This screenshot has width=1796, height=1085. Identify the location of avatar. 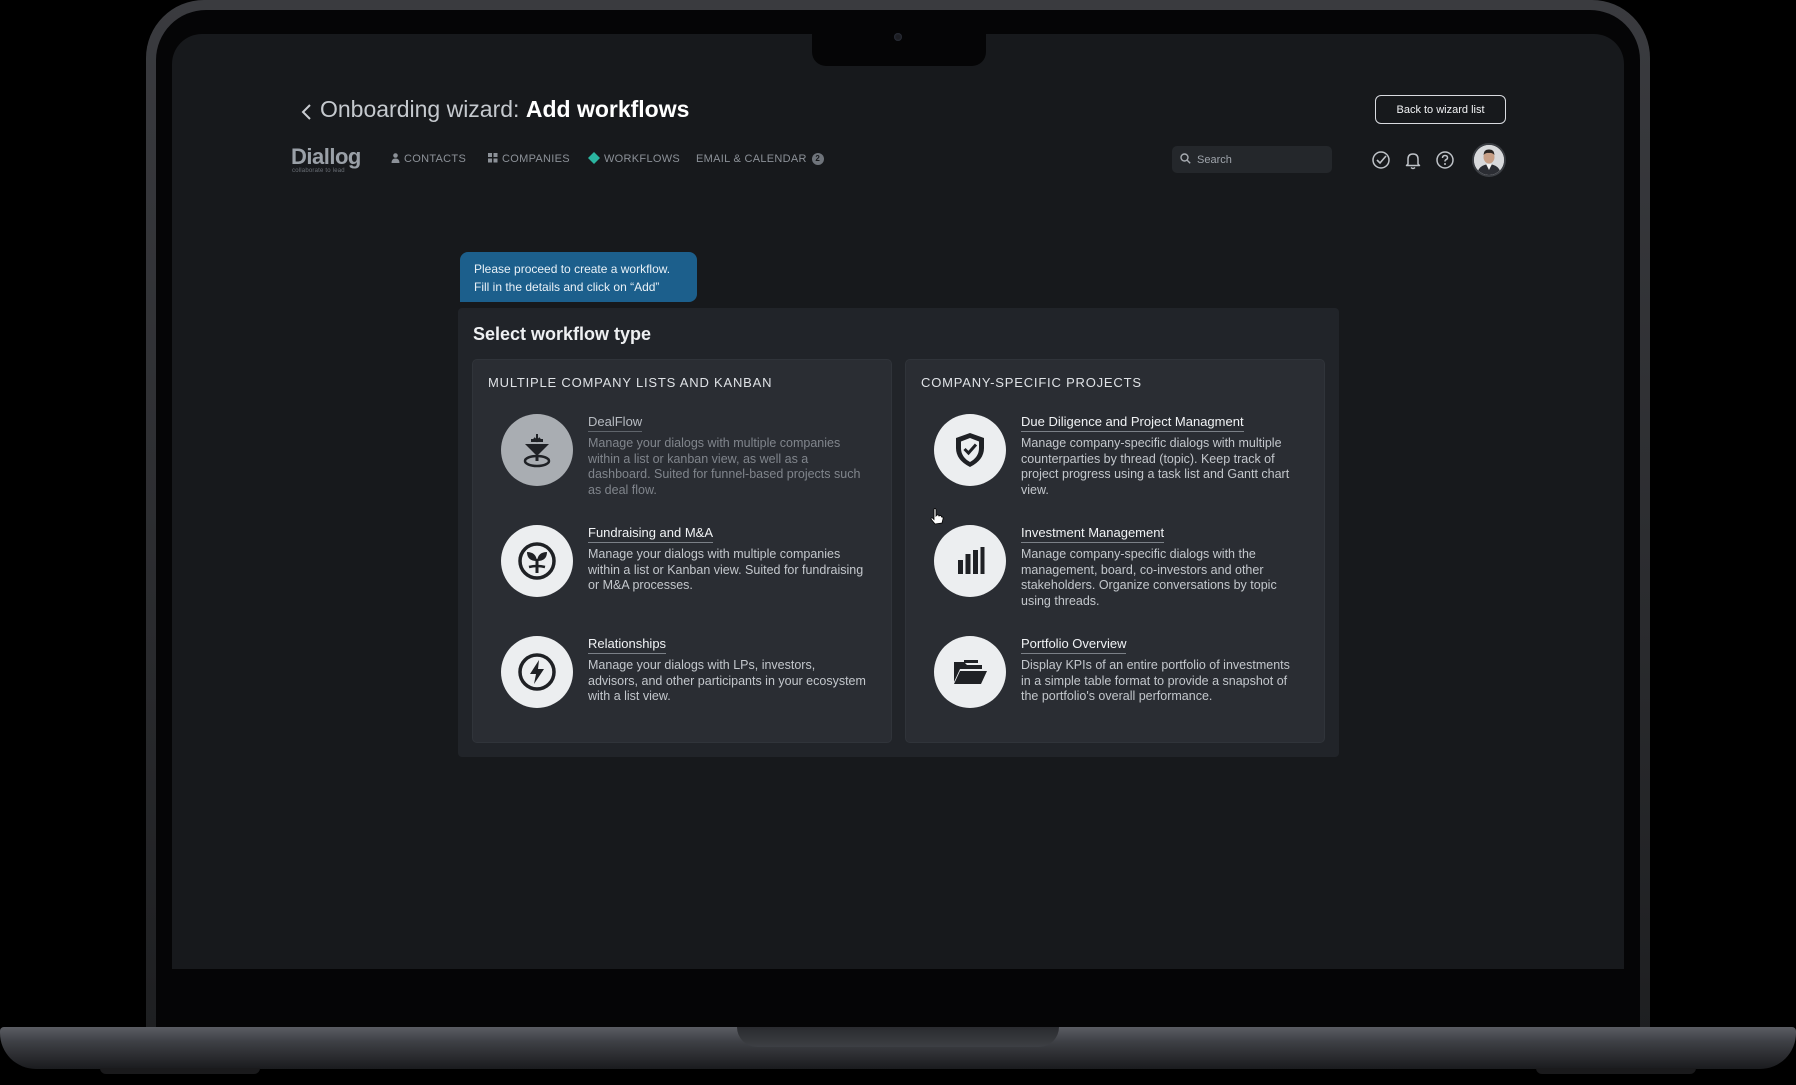
(1489, 160).